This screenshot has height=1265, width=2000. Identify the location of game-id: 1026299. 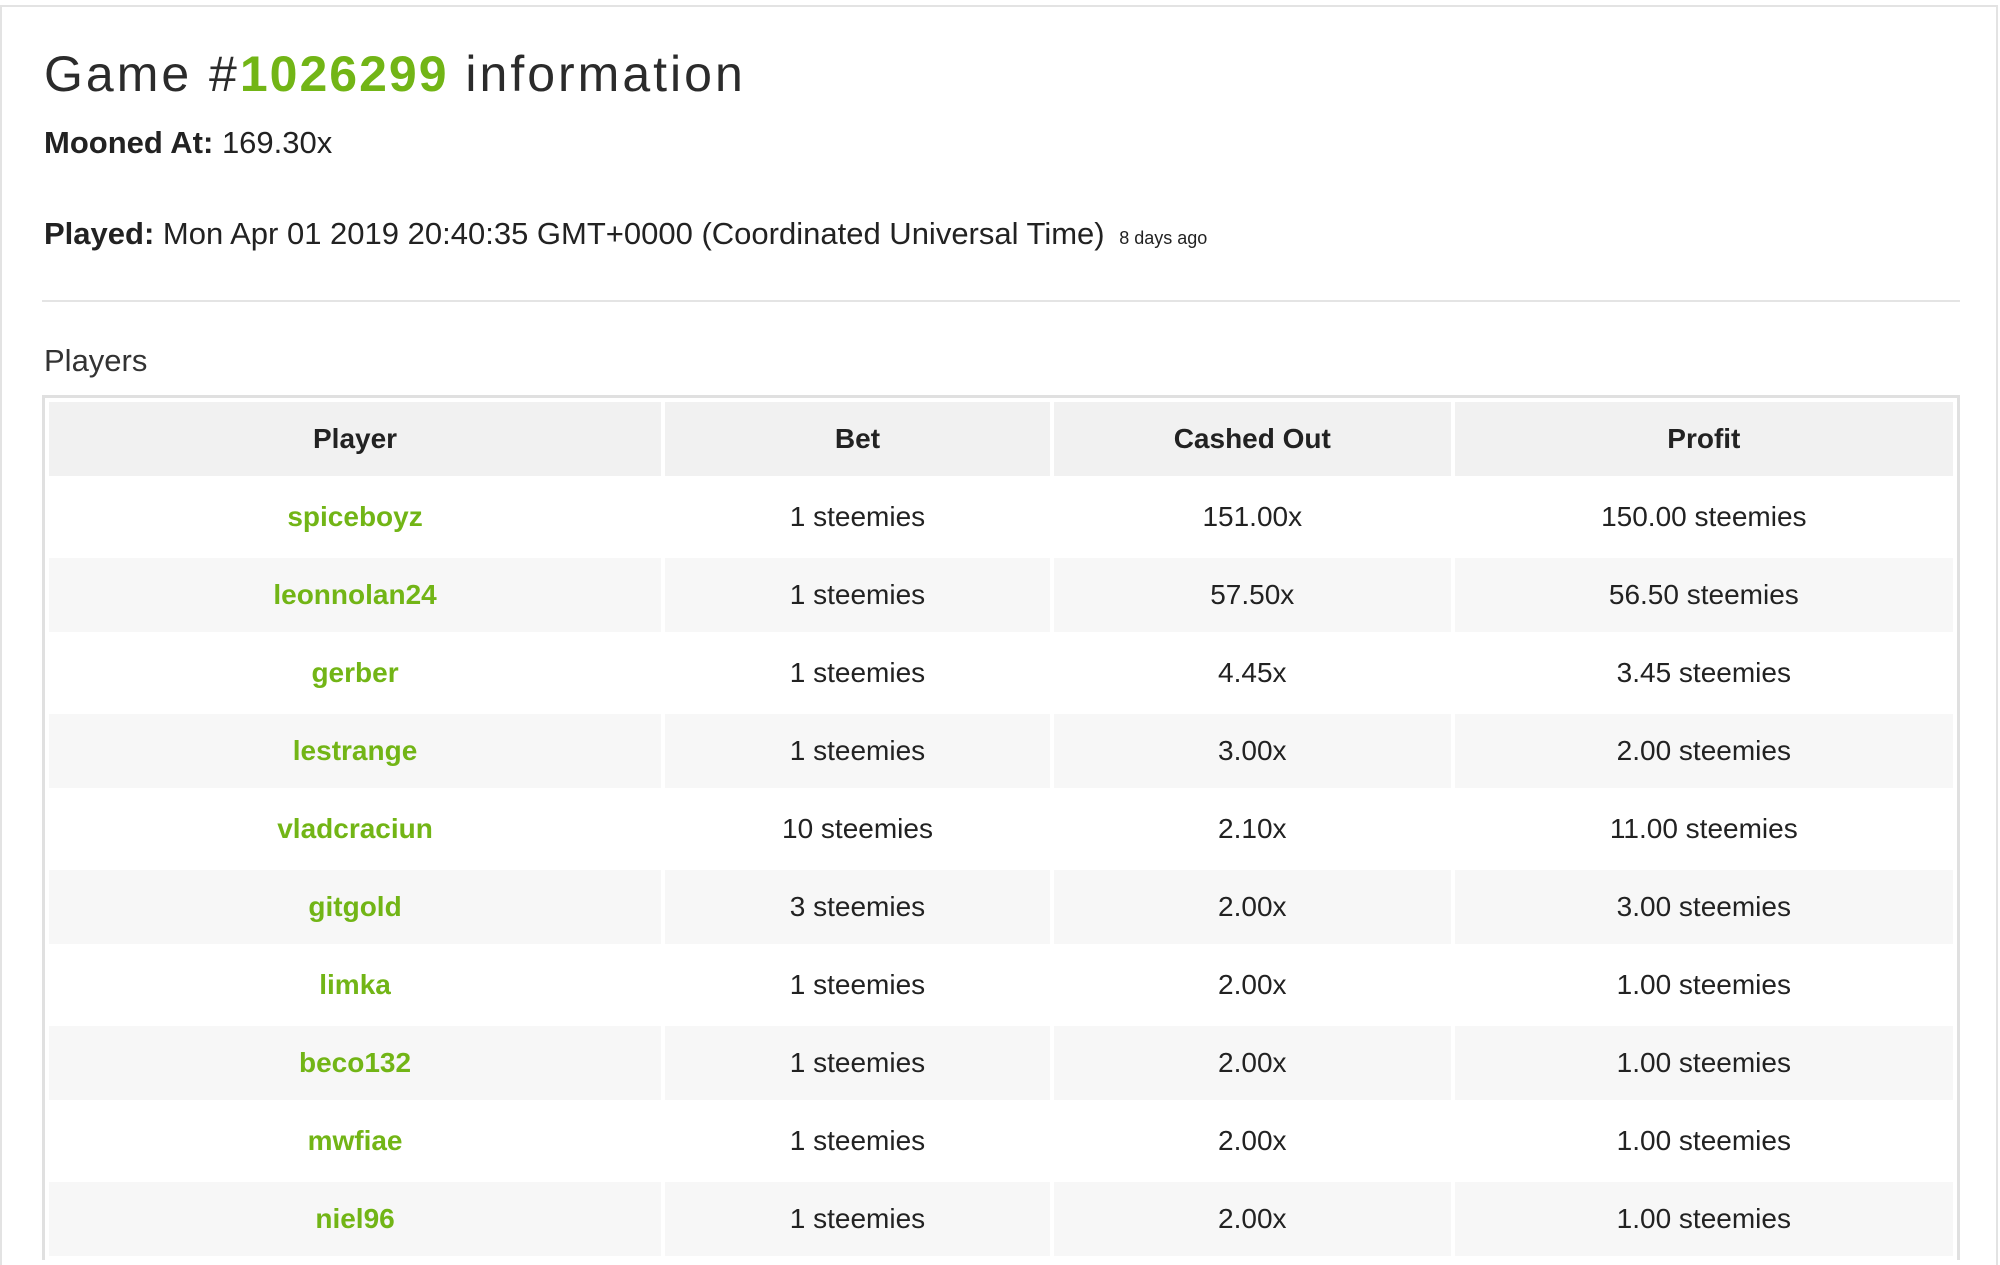
(344, 74).